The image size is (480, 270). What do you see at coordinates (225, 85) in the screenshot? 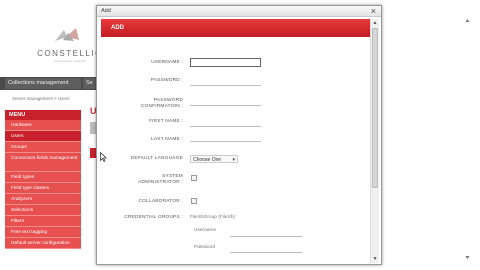
I see `password-field` at bounding box center [225, 85].